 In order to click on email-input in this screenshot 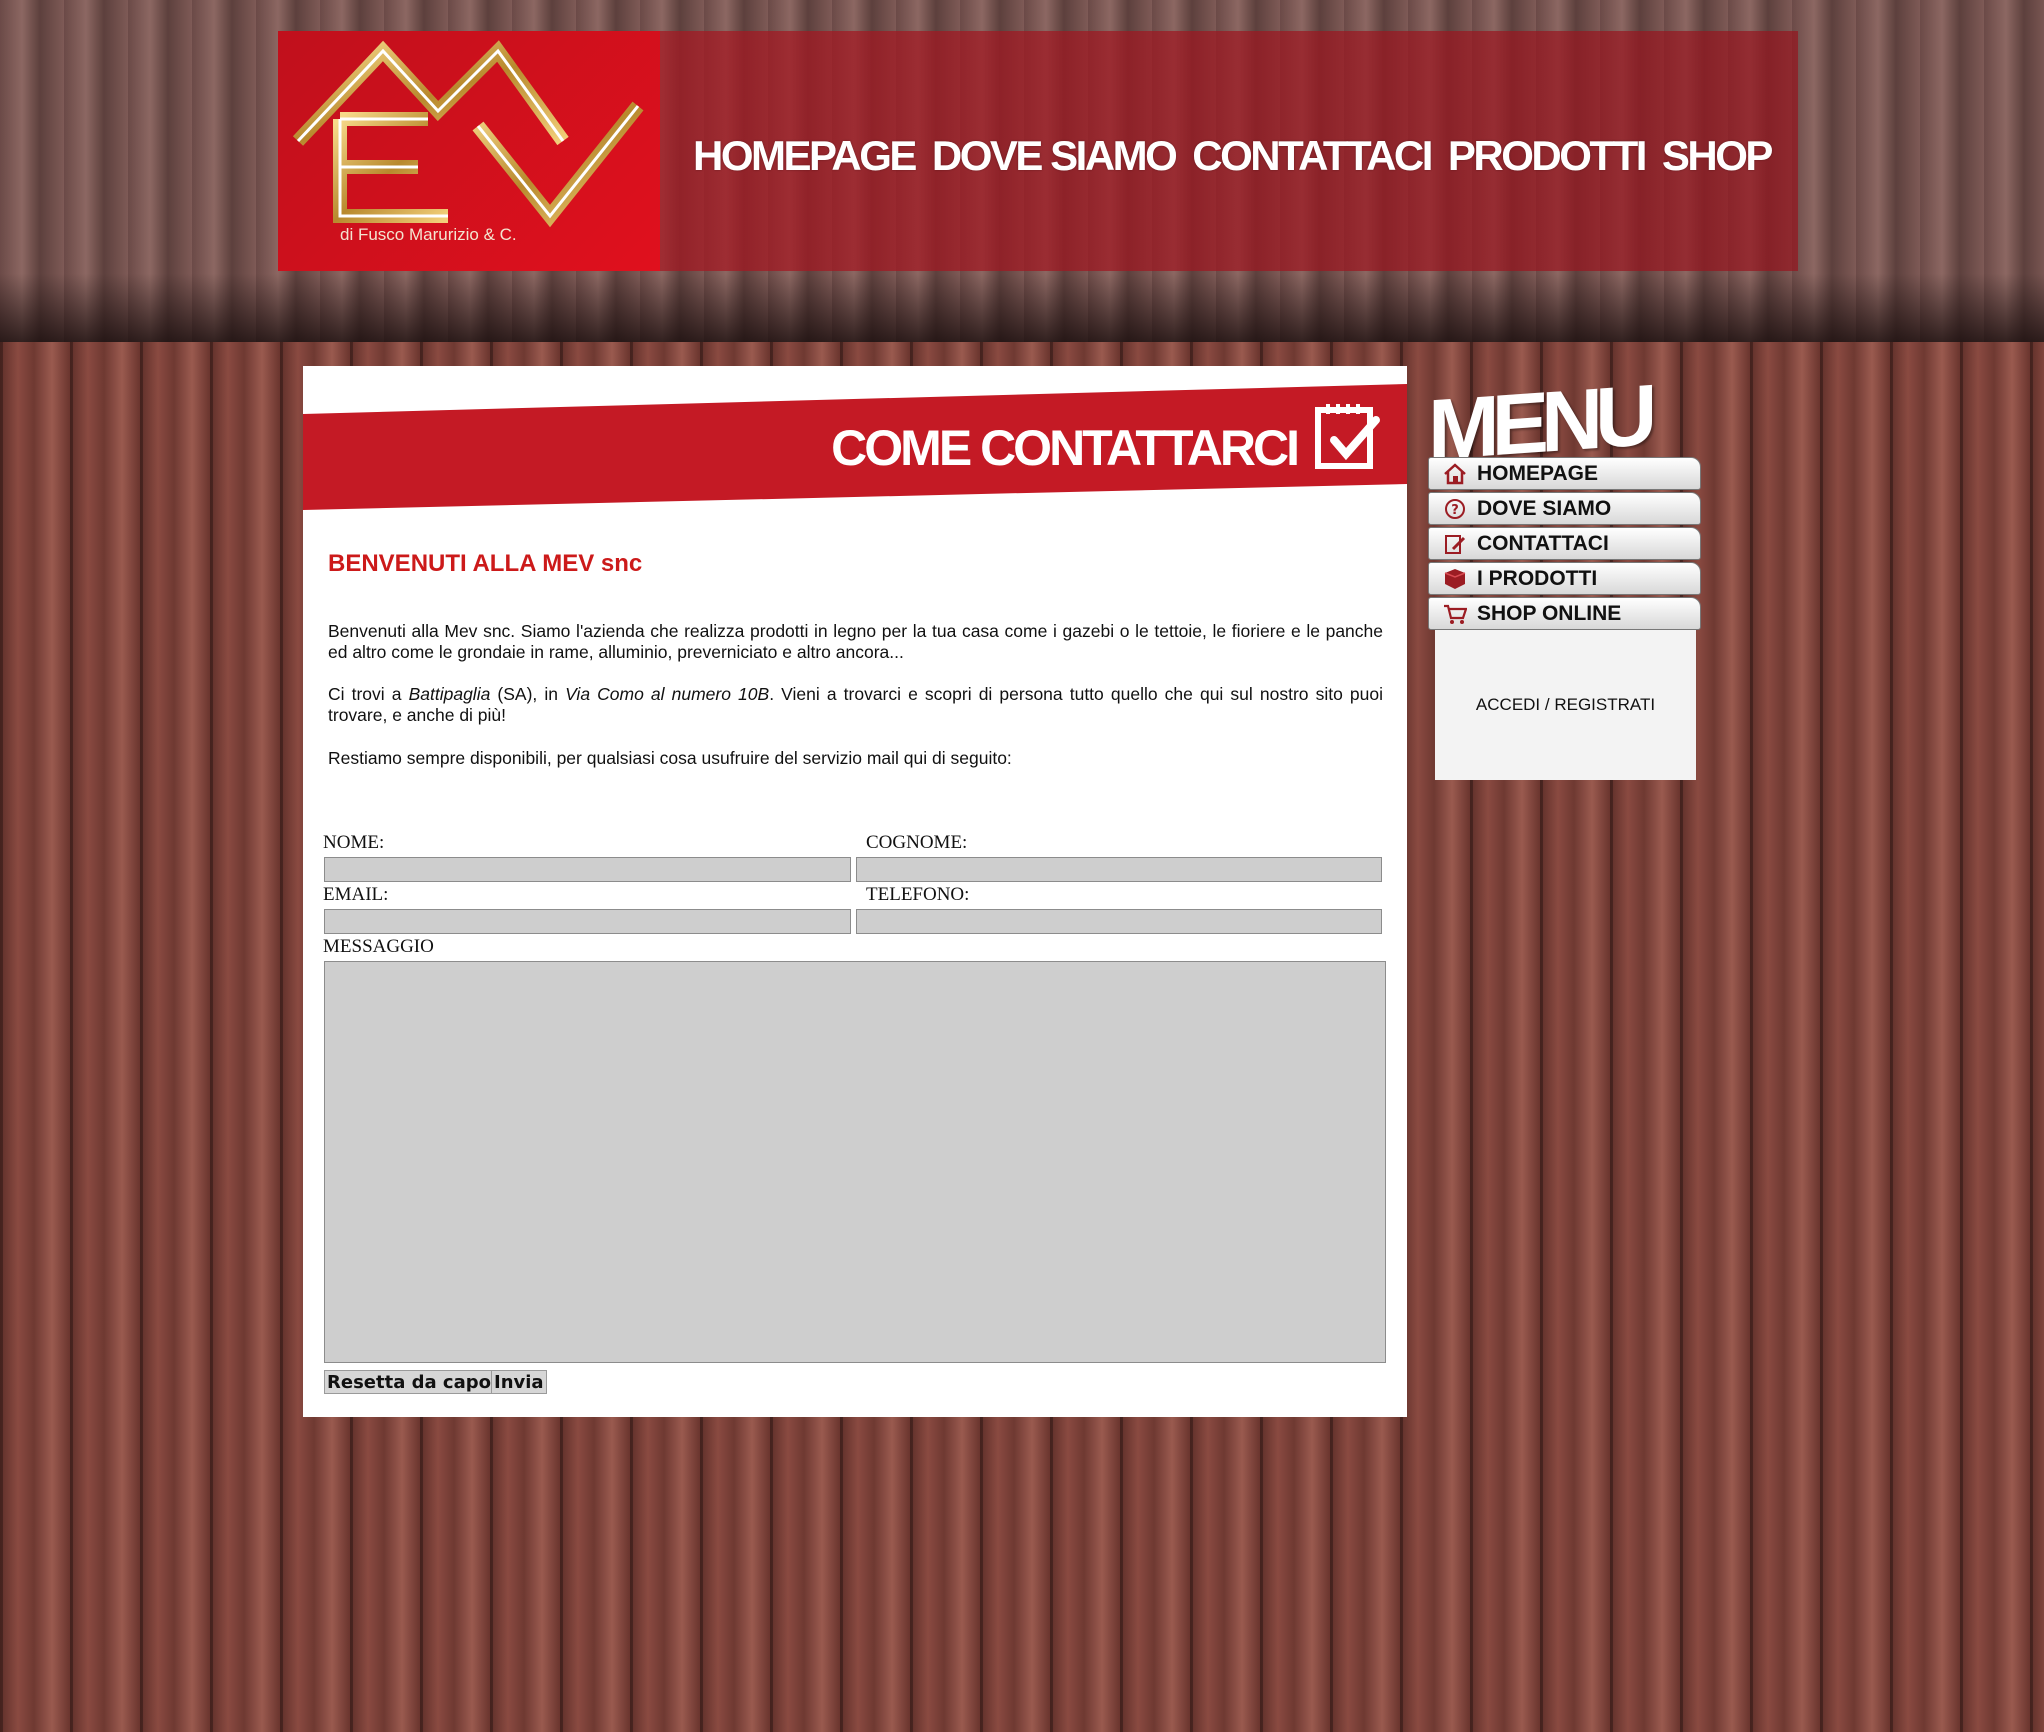, I will do `click(587, 921)`.